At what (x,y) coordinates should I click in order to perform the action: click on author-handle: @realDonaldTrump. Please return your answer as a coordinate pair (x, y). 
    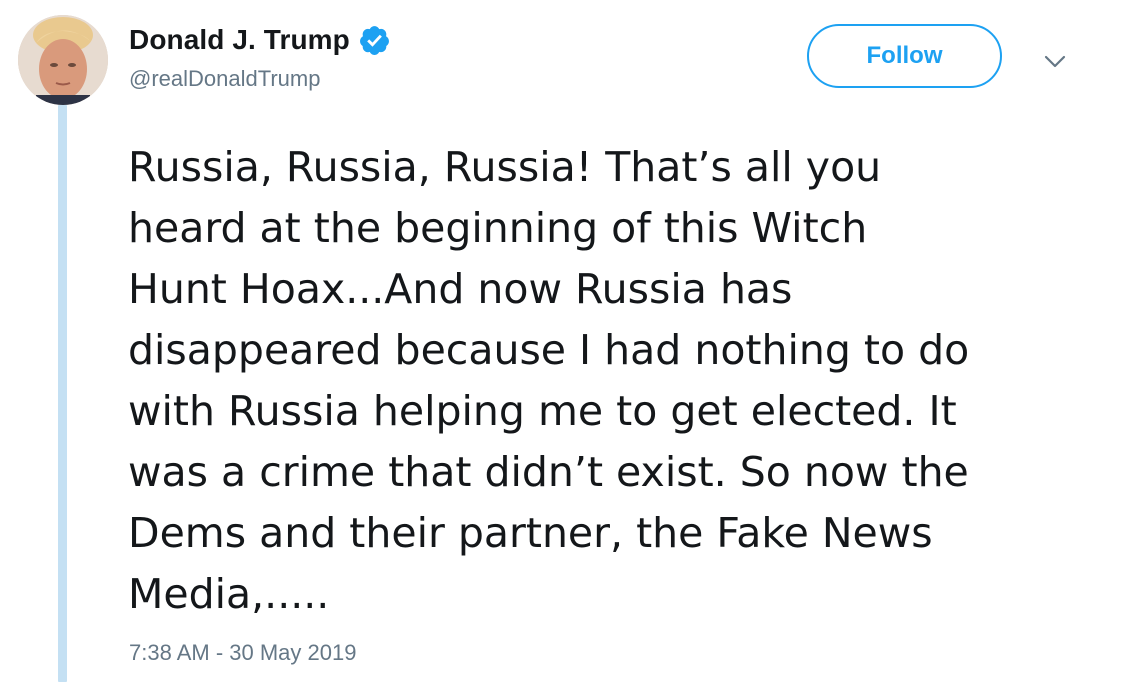
    Looking at the image, I should click on (224, 79).